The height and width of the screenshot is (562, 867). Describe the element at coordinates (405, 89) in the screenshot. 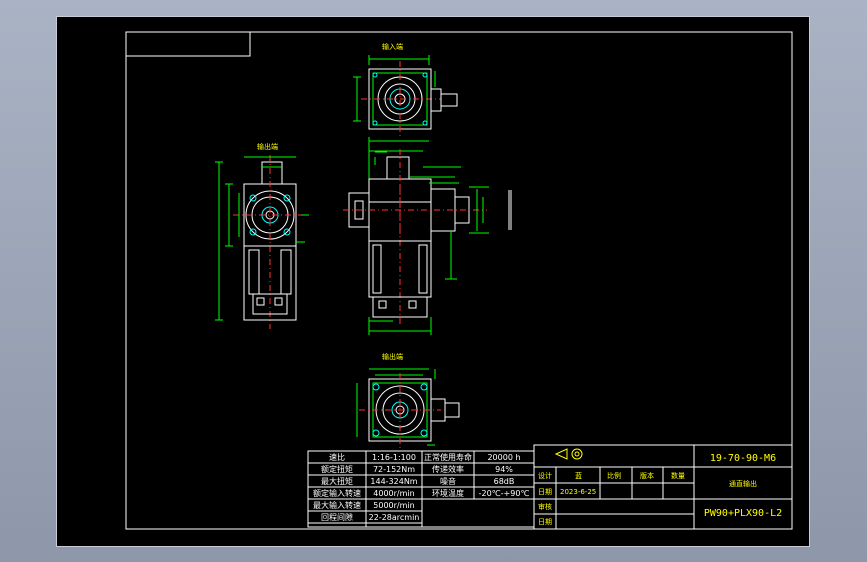

I see `top-view-input-end: 输入端` at that location.